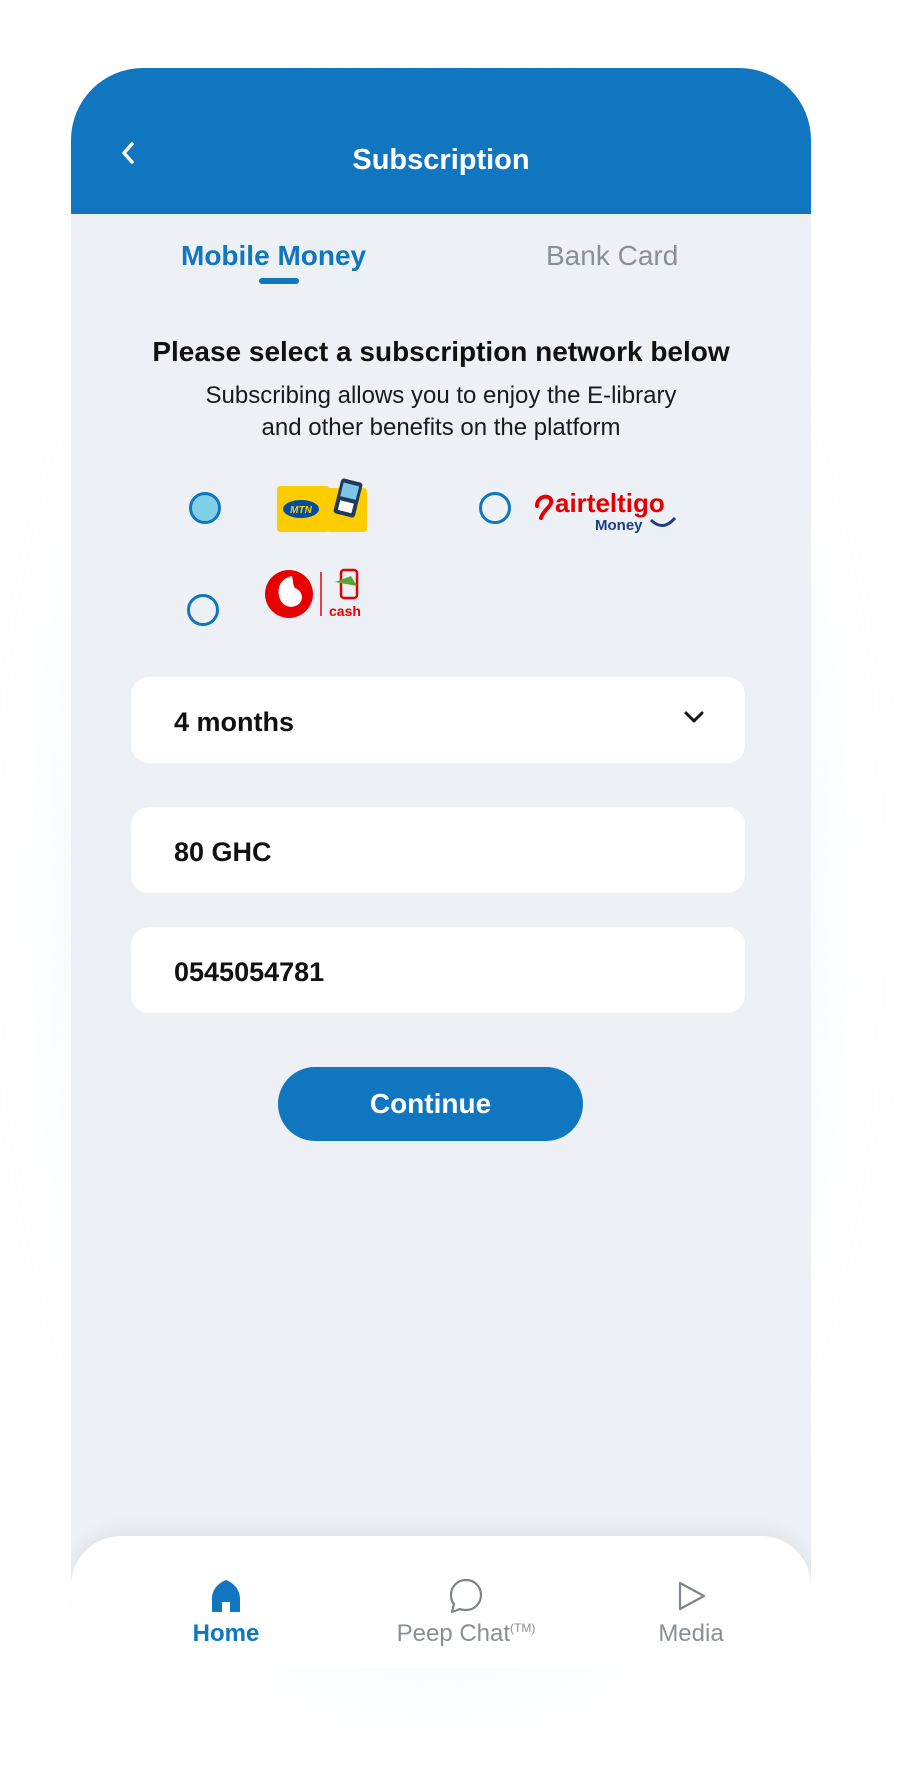  Describe the element at coordinates (691, 1633) in the screenshot. I see `nav-media-label: Media` at that location.